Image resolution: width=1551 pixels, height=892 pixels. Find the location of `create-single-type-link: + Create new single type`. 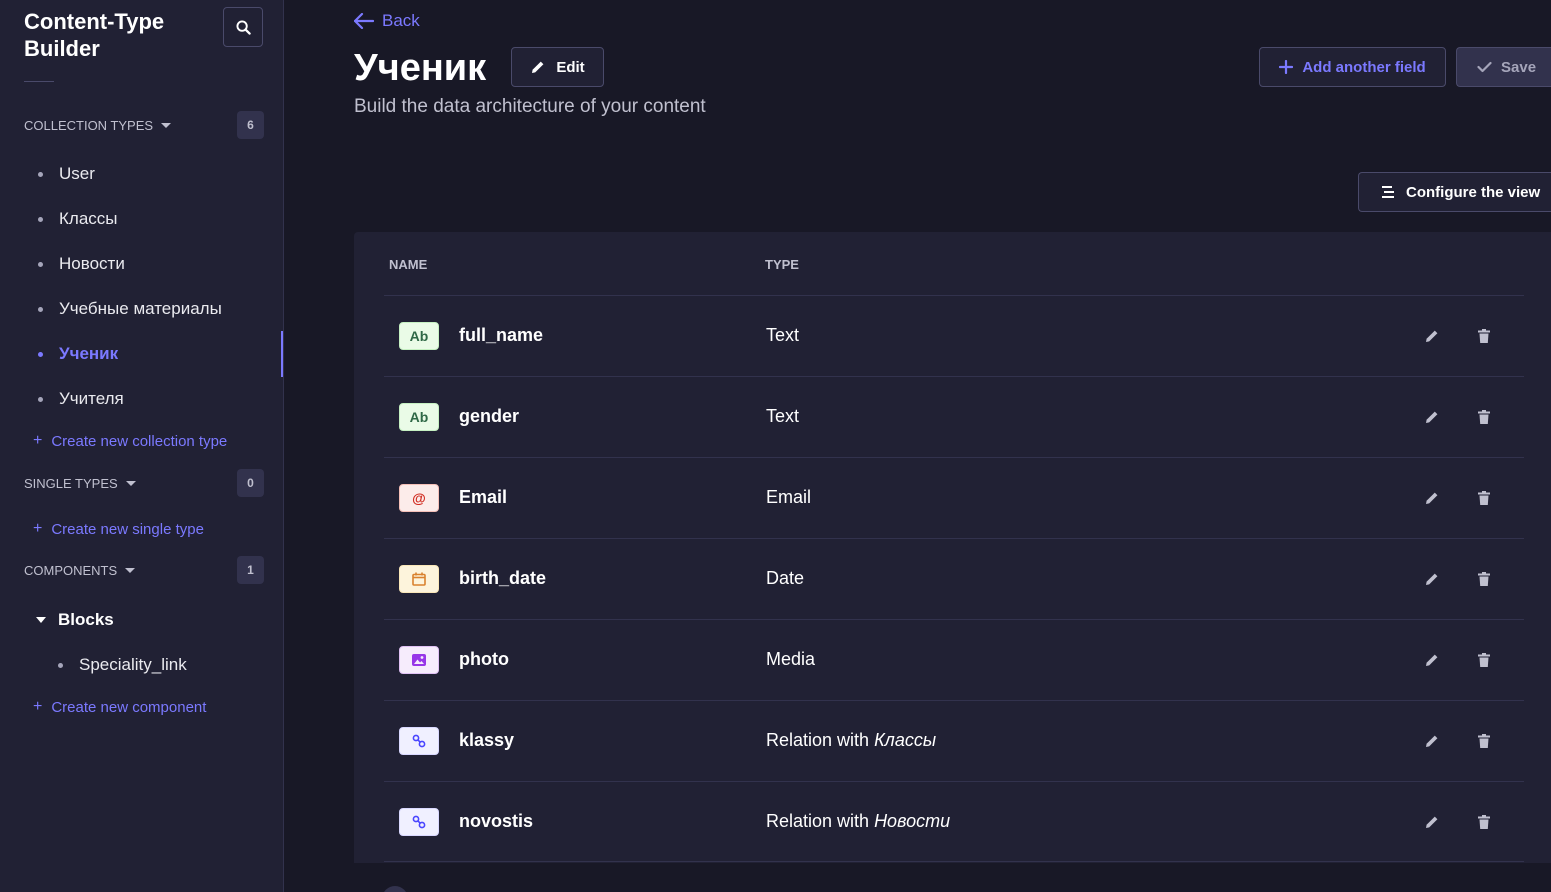

create-single-type-link: + Create new single type is located at coordinates (118, 529).